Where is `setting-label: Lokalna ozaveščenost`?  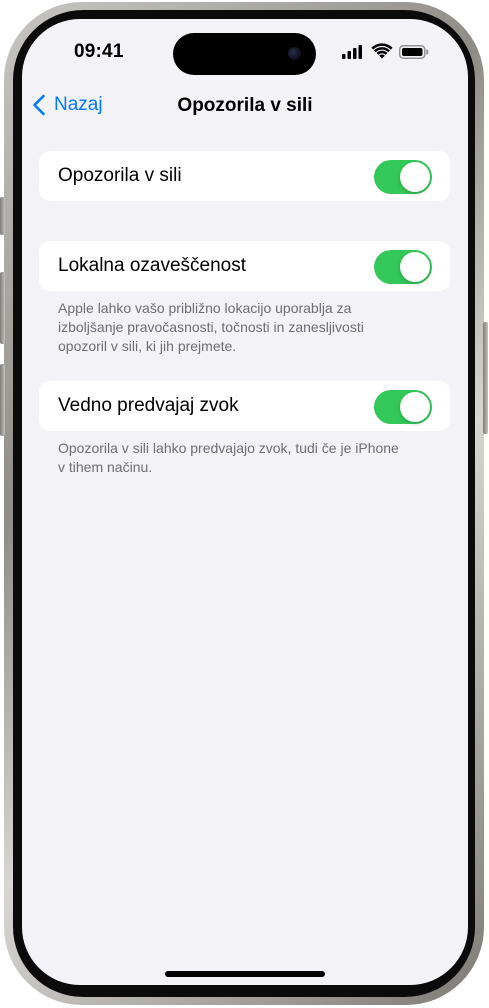
setting-label: Lokalna ozaveščenost is located at coordinates (152, 265).